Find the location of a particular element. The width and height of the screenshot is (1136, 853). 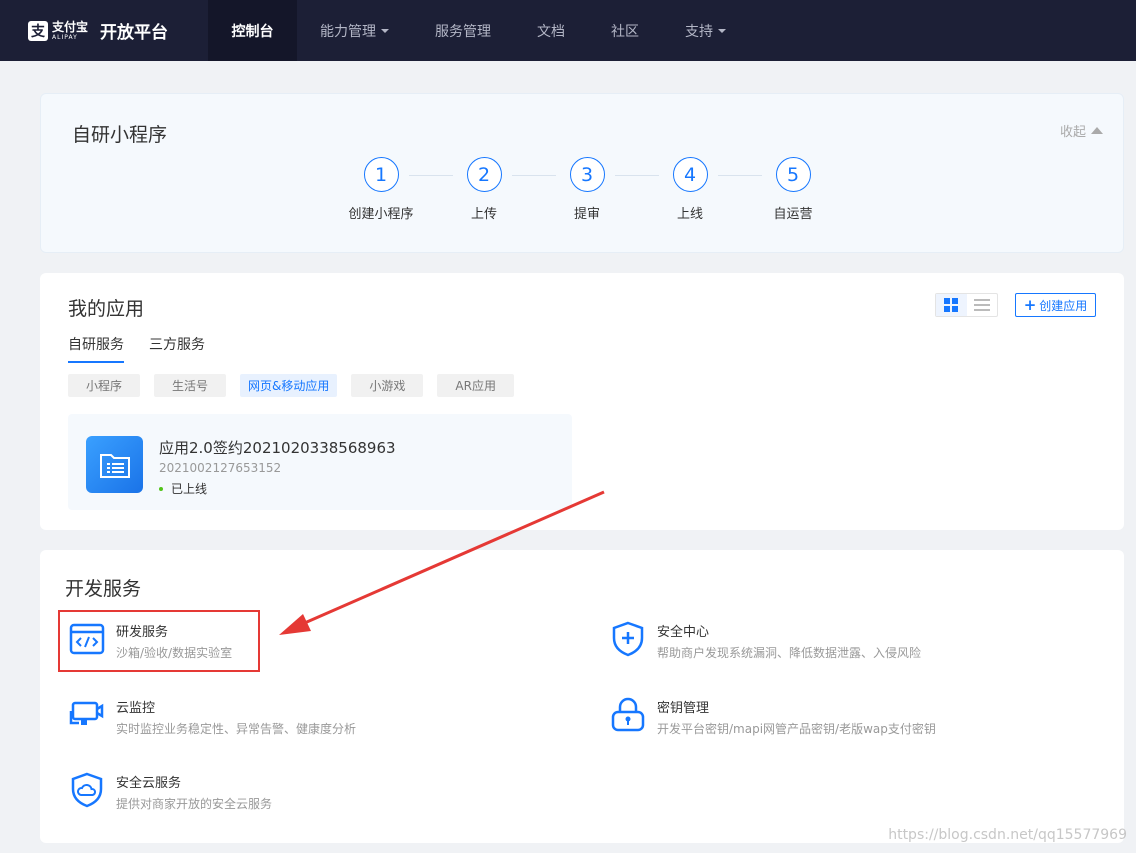

nav-label: 能力管理 is located at coordinates (348, 31).